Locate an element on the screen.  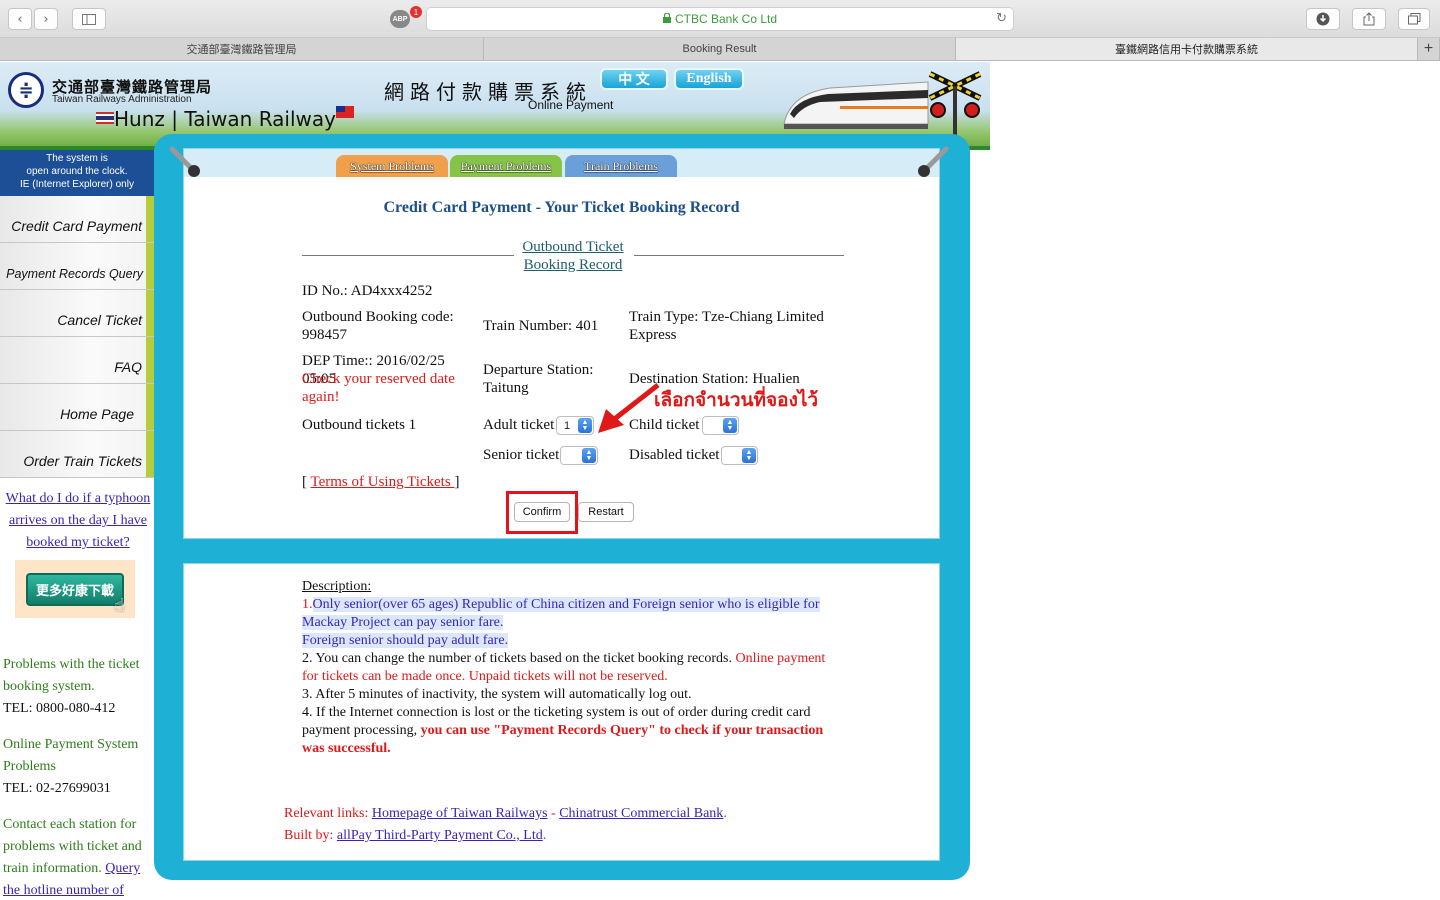
download-banner-label: 更多好康下載 is located at coordinates (74, 589).